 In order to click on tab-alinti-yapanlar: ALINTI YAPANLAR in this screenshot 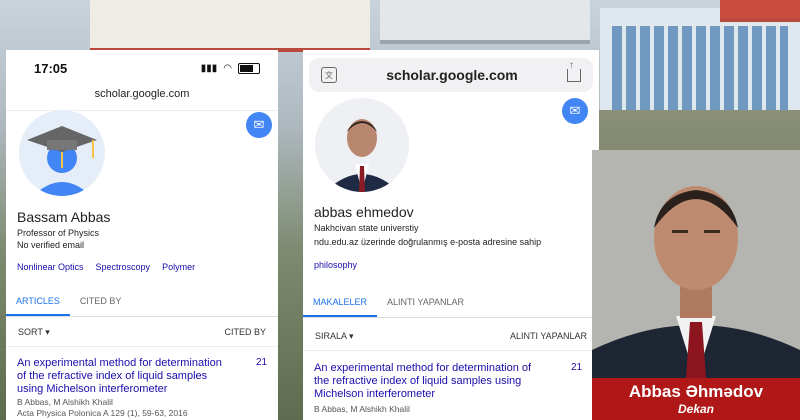, I will do `click(425, 302)`.